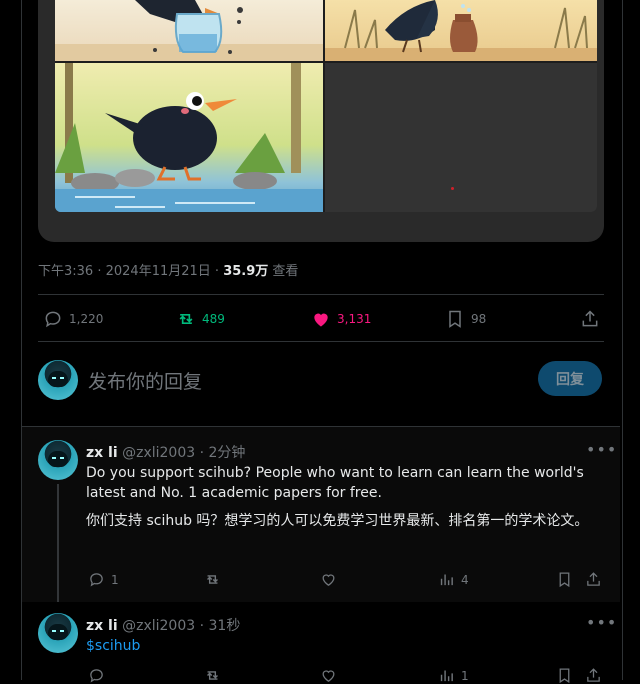  I want to click on thread-line, so click(58, 547).